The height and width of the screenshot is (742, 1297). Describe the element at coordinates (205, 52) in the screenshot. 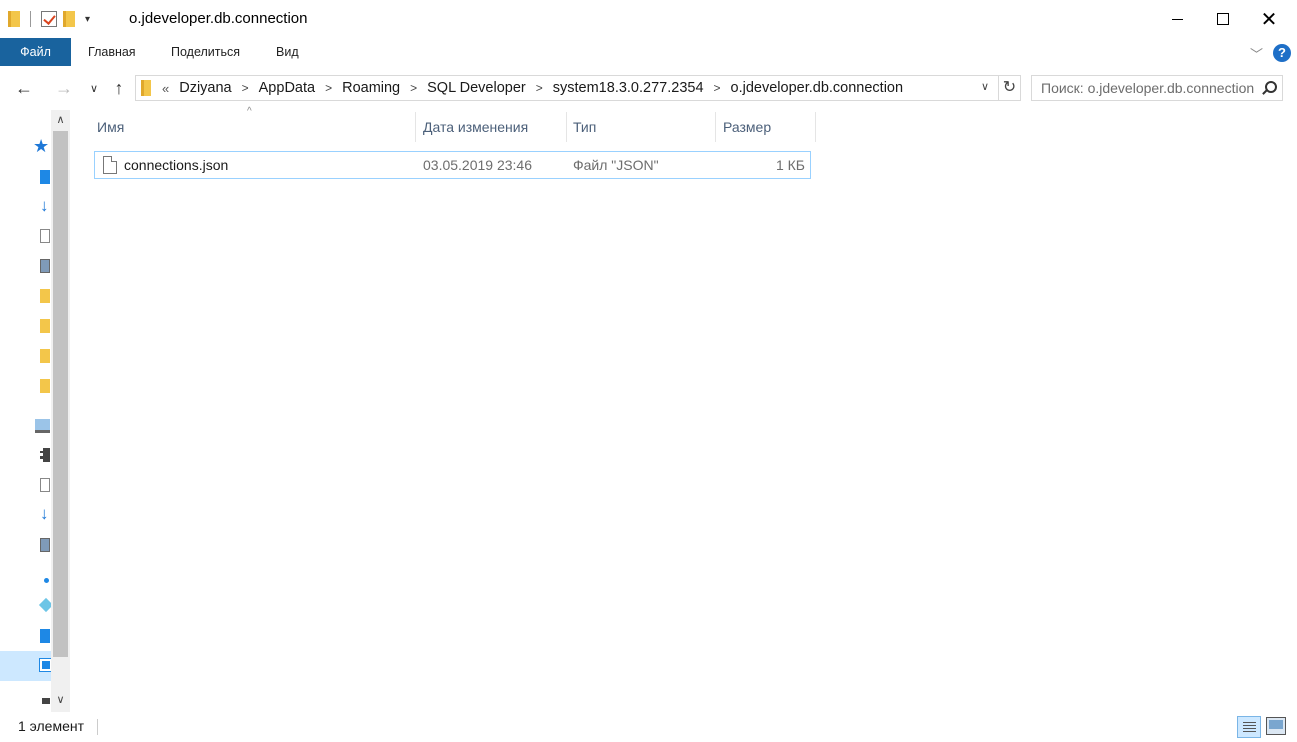

I see `tab-share: Поделиться` at that location.